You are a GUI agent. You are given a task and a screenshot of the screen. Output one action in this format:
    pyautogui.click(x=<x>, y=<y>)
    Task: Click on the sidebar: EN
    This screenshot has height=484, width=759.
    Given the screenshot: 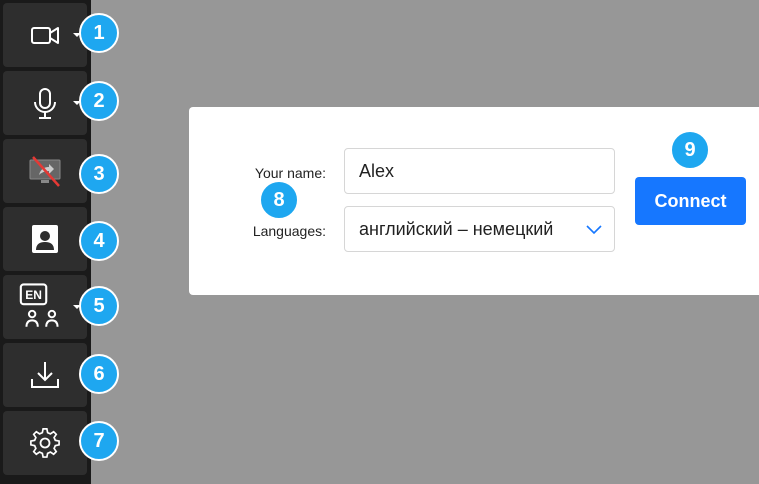 What is the action you would take?
    pyautogui.click(x=45, y=242)
    